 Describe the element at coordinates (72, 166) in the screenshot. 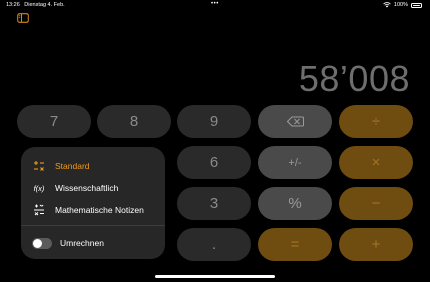

I see `menu-item-label: Standard` at that location.